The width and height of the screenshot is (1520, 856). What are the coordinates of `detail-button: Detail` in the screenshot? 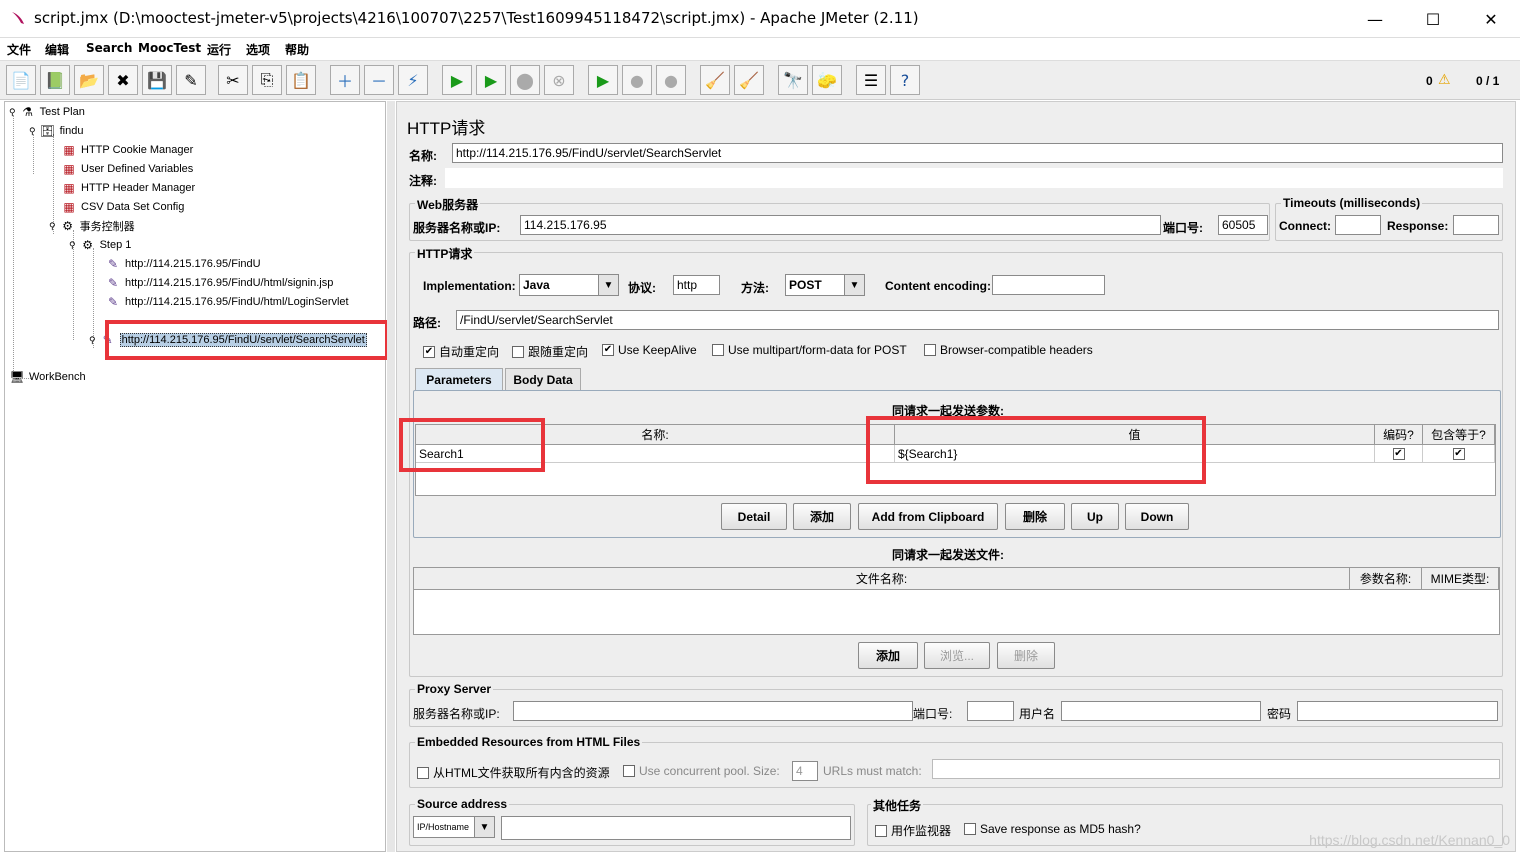 It's located at (754, 516).